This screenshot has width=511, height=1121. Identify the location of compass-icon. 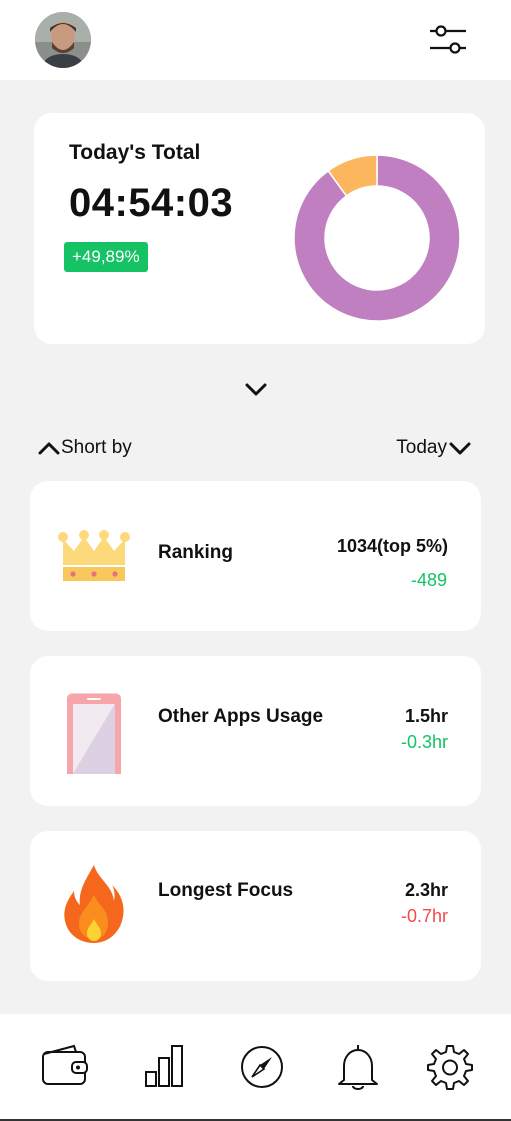
(262, 1067).